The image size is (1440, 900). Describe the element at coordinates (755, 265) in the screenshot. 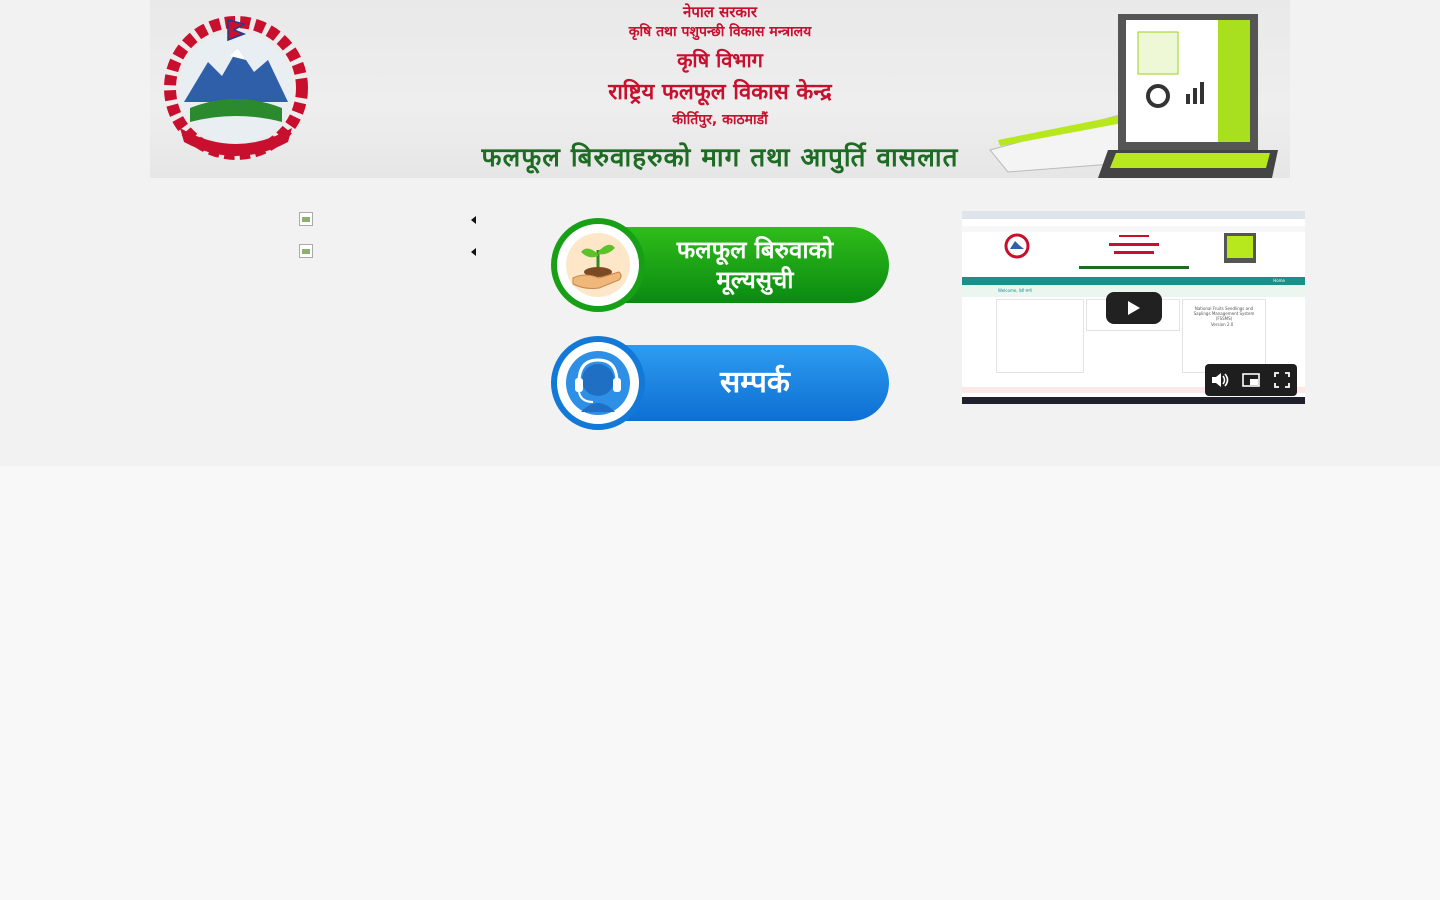

I see `price-list-label: फलफूल बिरुवाको मूल्यसुची` at that location.